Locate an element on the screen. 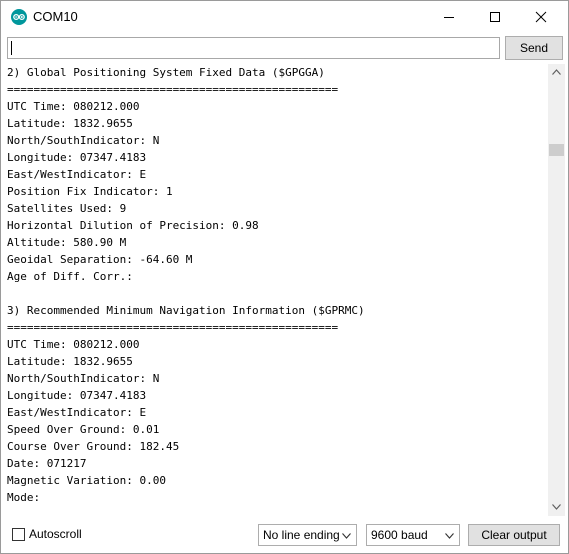  window-title: COM10 is located at coordinates (55, 16).